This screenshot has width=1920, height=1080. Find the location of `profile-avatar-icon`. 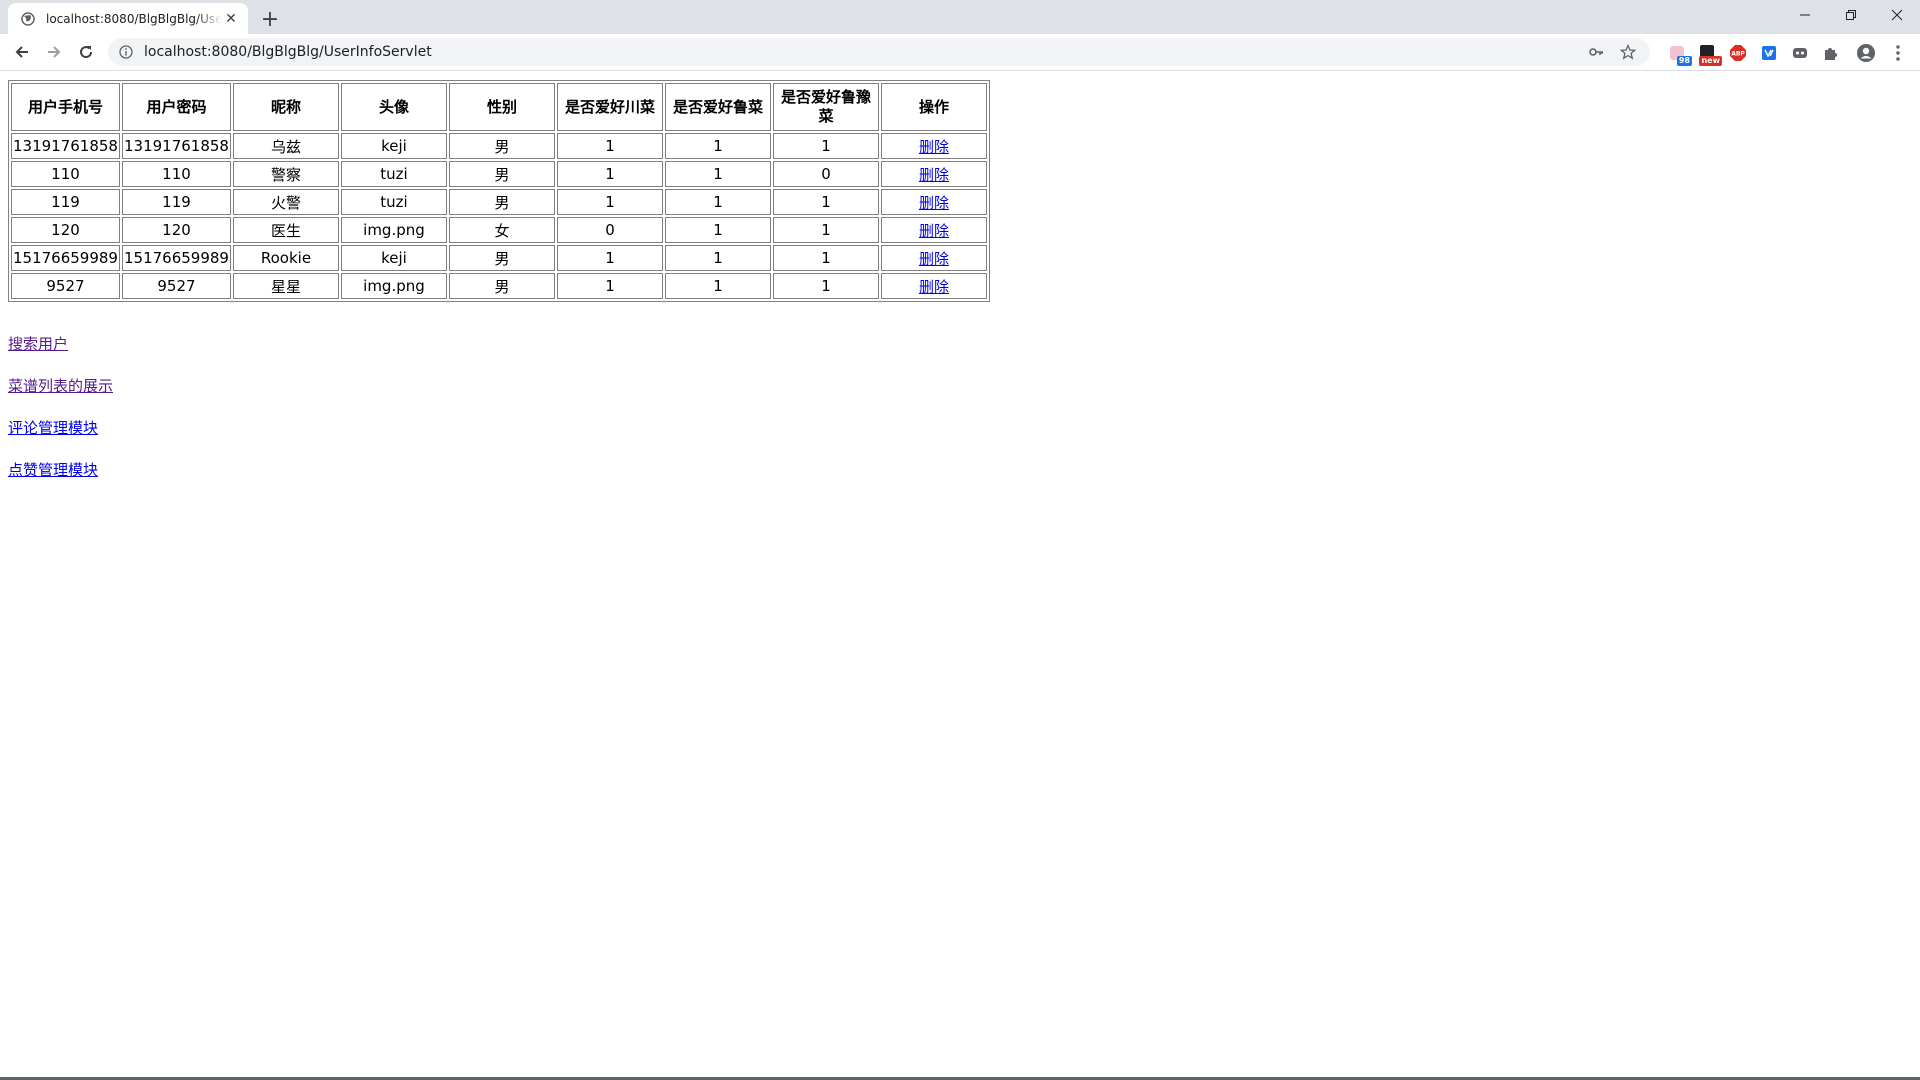

profile-avatar-icon is located at coordinates (1866, 53).